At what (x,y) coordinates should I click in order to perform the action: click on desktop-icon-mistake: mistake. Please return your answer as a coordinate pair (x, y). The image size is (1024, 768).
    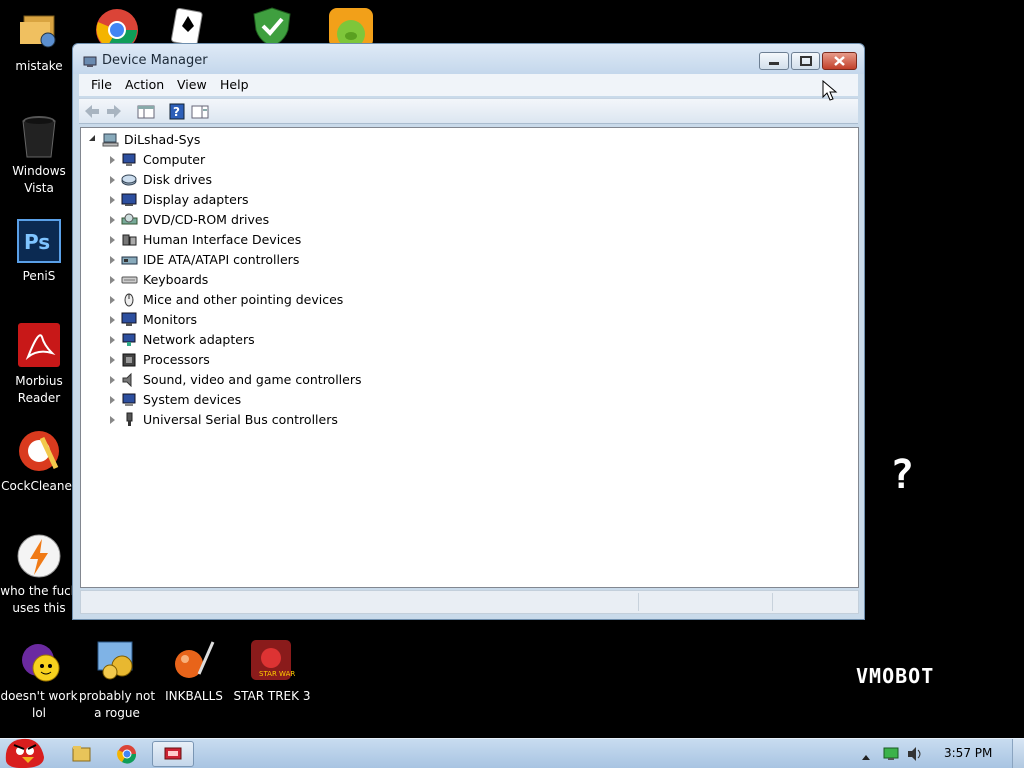
    Looking at the image, I should click on (39, 41).